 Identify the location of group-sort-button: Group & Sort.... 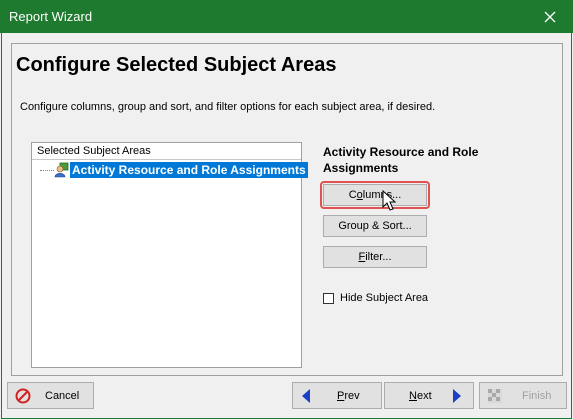
(375, 226).